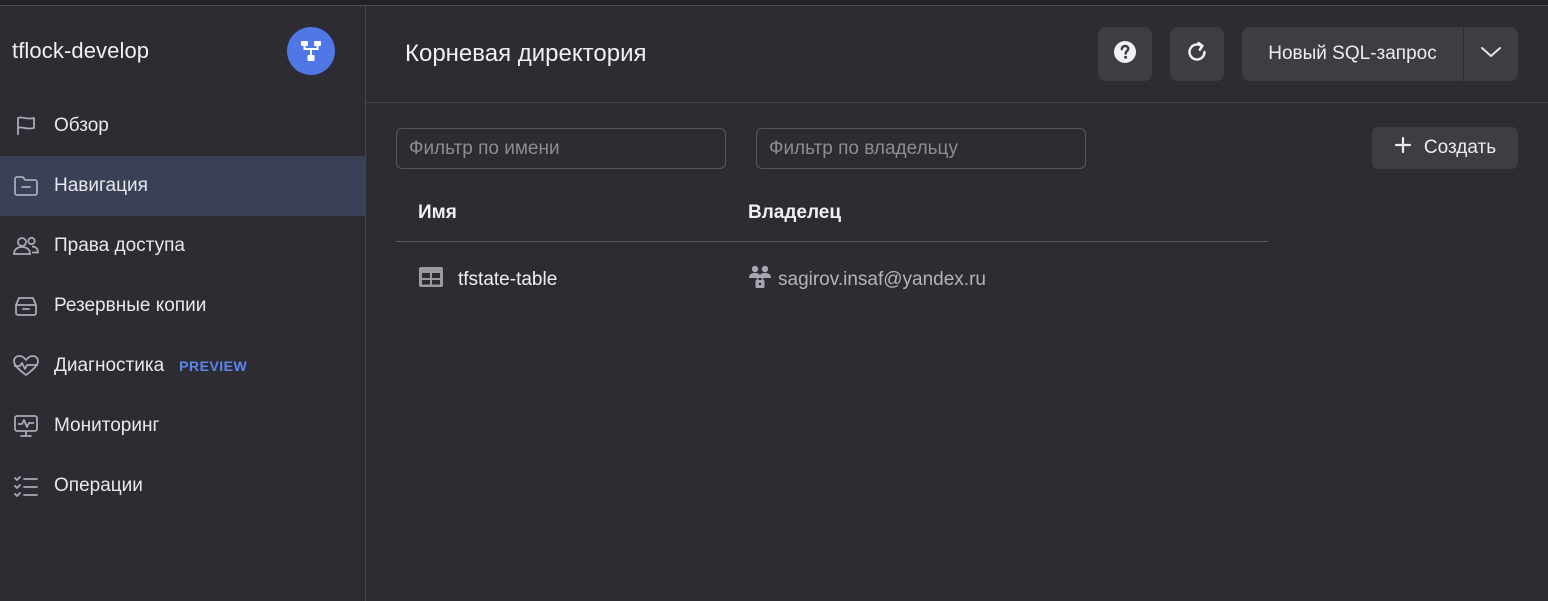 This screenshot has height=601, width=1548. I want to click on database-tree-icon, so click(311, 51).